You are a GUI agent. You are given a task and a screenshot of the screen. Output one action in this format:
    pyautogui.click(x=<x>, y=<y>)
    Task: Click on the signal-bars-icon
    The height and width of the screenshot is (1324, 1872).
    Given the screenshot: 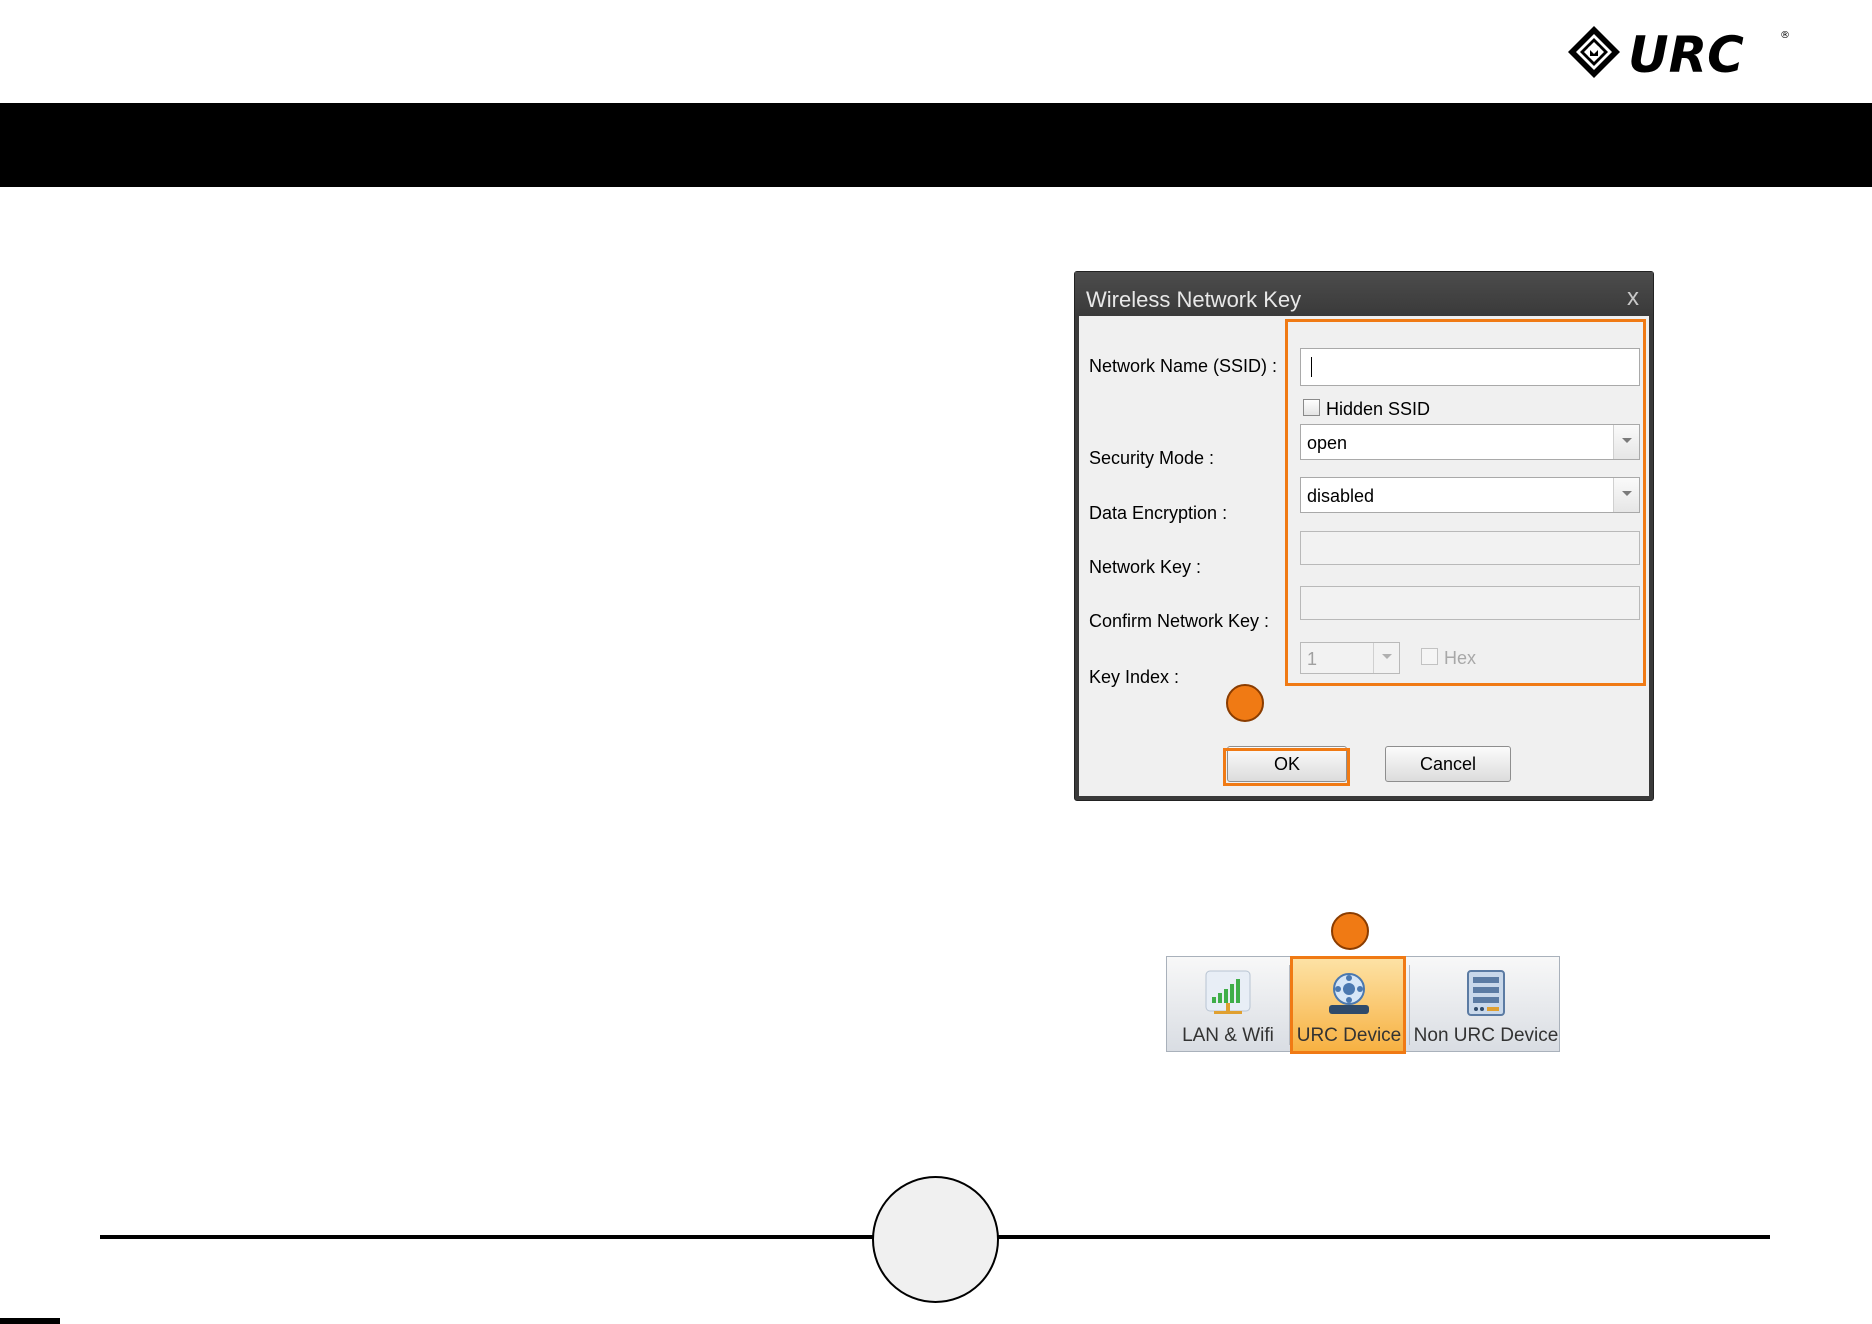 What is the action you would take?
    pyautogui.click(x=1228, y=993)
    